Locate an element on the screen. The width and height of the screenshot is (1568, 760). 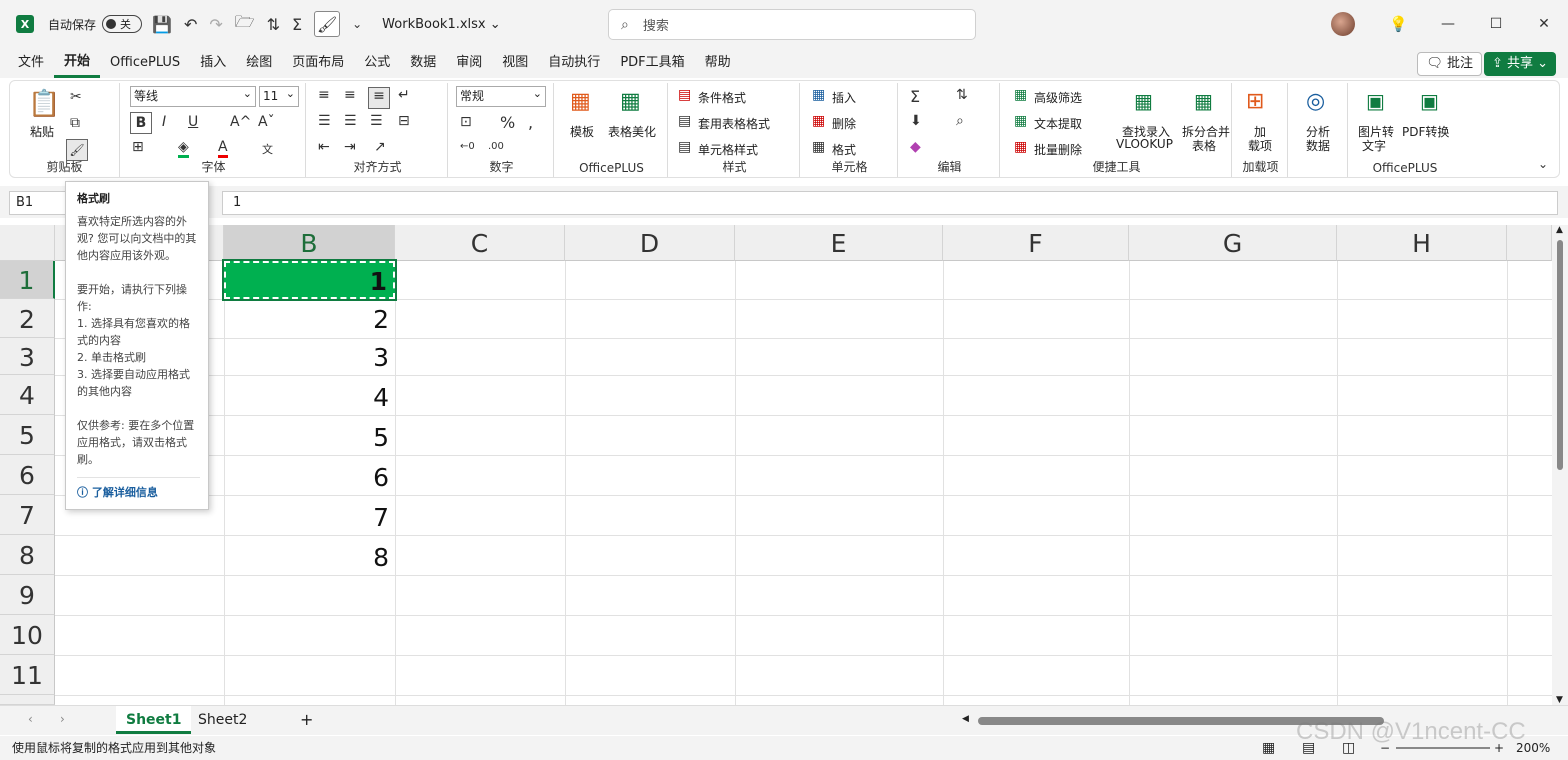
row-header-5: 5 is located at coordinates (27, 435).